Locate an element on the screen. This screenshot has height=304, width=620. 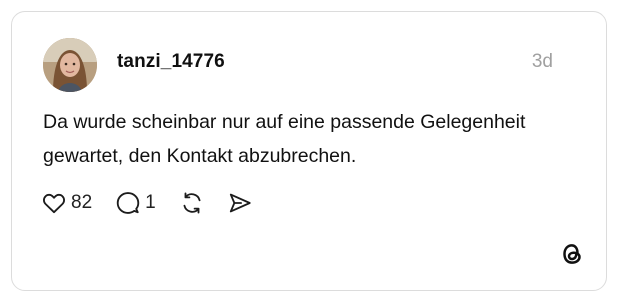
action-bar: 82 1 is located at coordinates (147, 203).